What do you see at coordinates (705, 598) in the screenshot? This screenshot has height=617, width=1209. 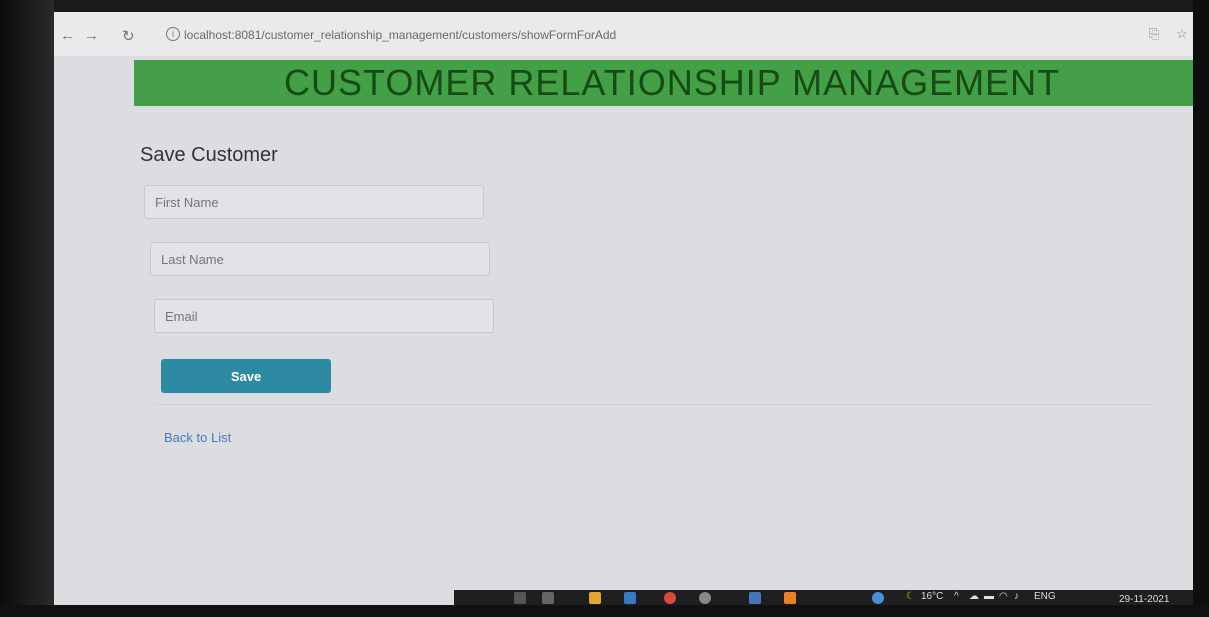 I see `settings-gear-icon` at bounding box center [705, 598].